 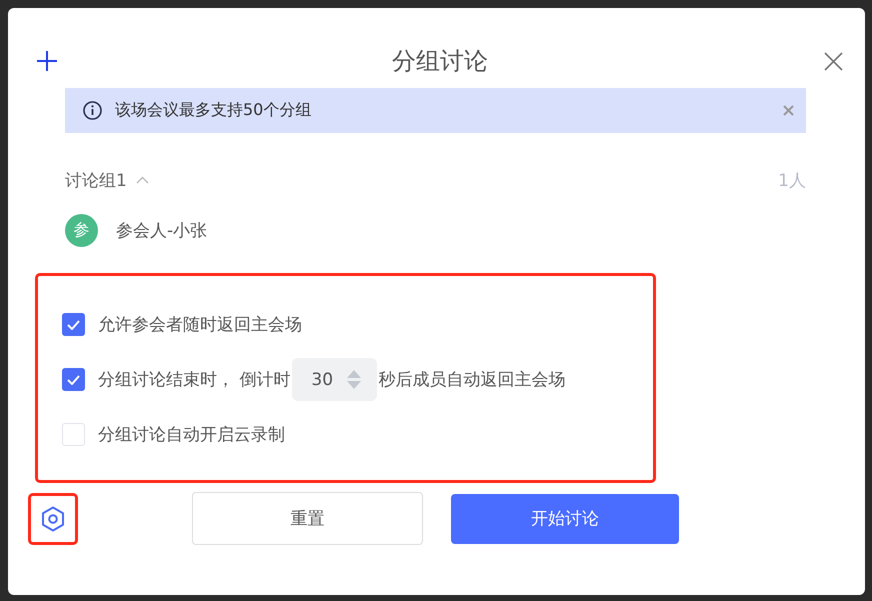 I want to click on member-count: 1人, so click(x=792, y=181).